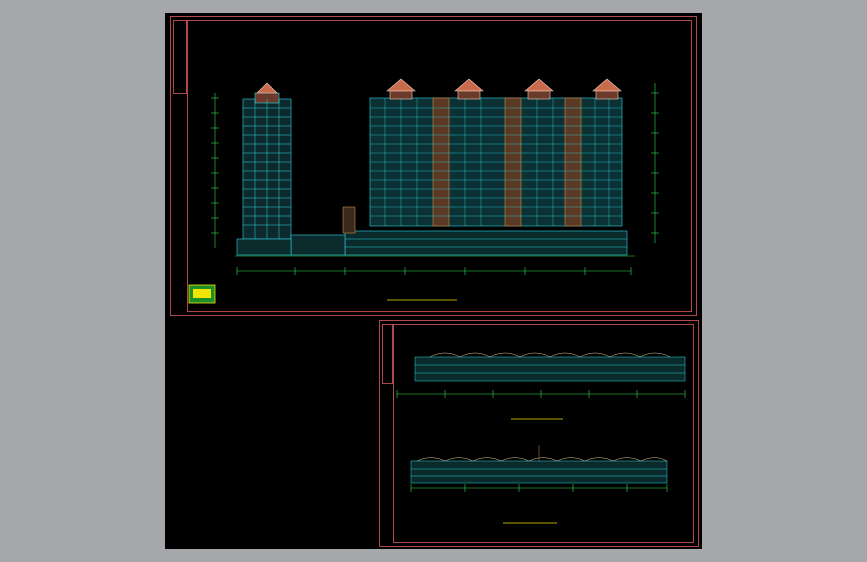  What do you see at coordinates (435, 265) in the screenshot?
I see `ground-and-dimension-line` at bounding box center [435, 265].